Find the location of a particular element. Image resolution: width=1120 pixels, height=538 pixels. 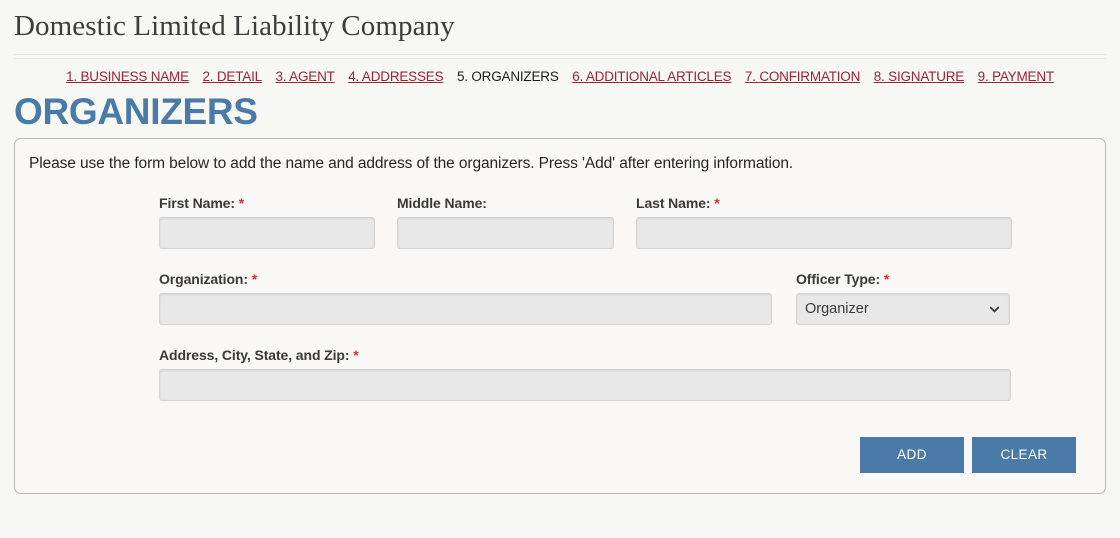

address-input is located at coordinates (585, 384).